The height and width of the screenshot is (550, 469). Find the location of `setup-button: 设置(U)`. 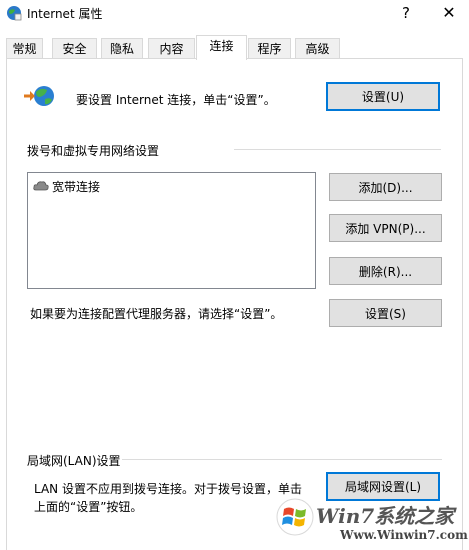

setup-button: 设置(U) is located at coordinates (383, 96).